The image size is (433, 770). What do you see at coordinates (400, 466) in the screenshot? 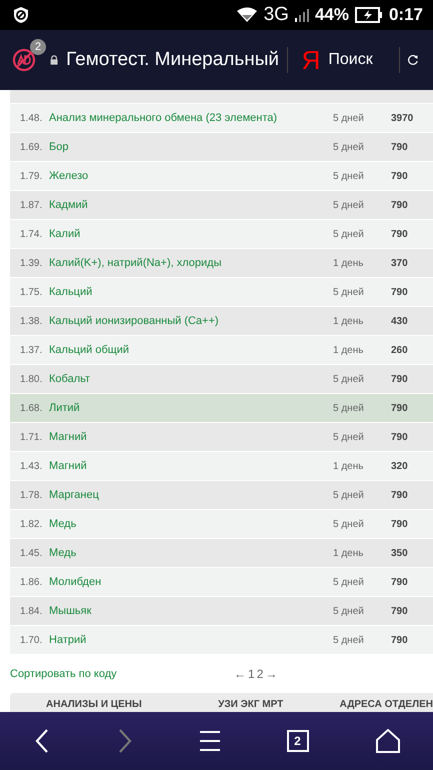
I see `test-price: 320` at bounding box center [400, 466].